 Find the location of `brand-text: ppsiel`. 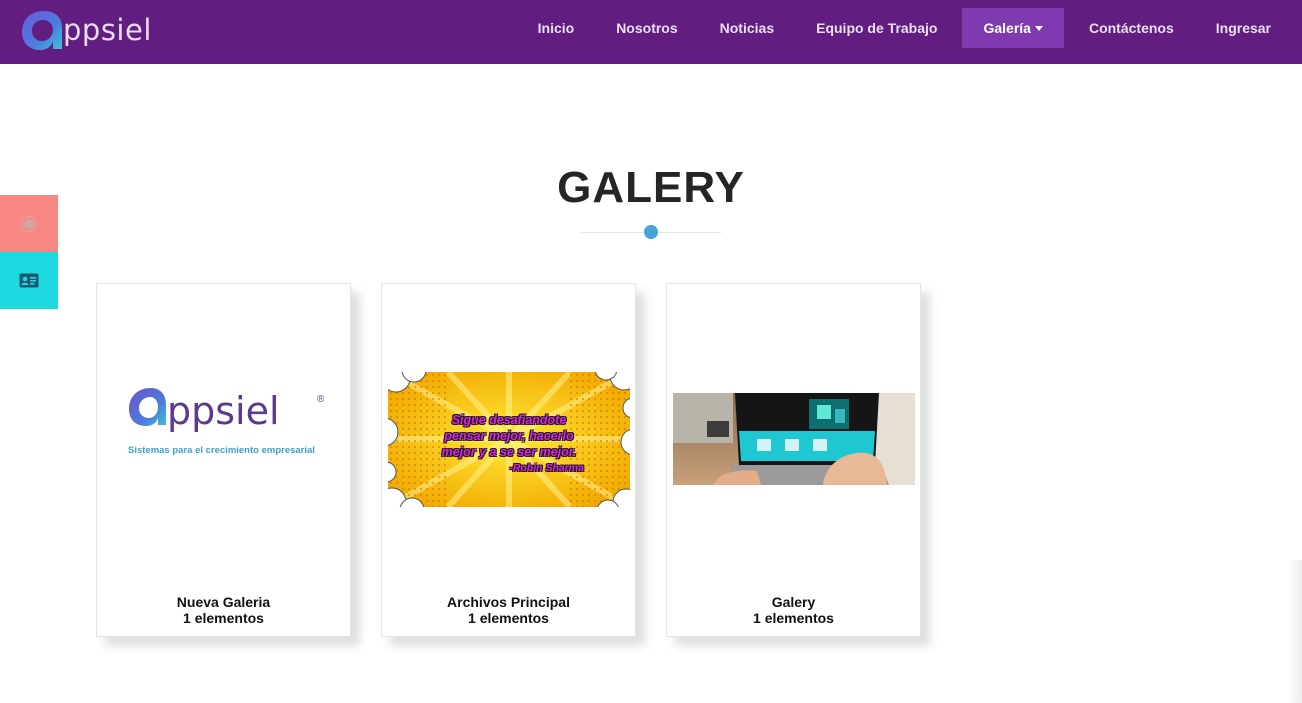

brand-text: ppsiel is located at coordinates (107, 30).